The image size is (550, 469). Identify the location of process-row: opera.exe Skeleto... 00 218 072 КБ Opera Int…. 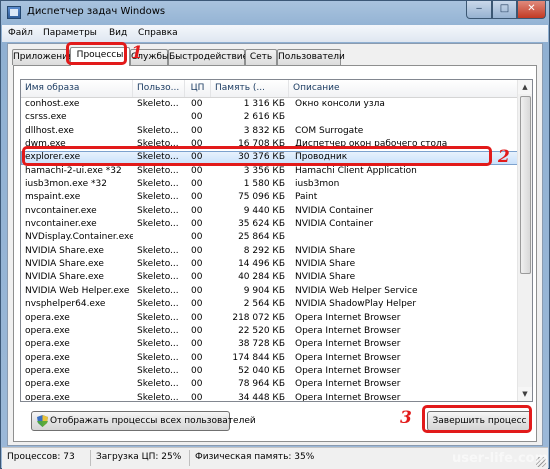
(270, 318).